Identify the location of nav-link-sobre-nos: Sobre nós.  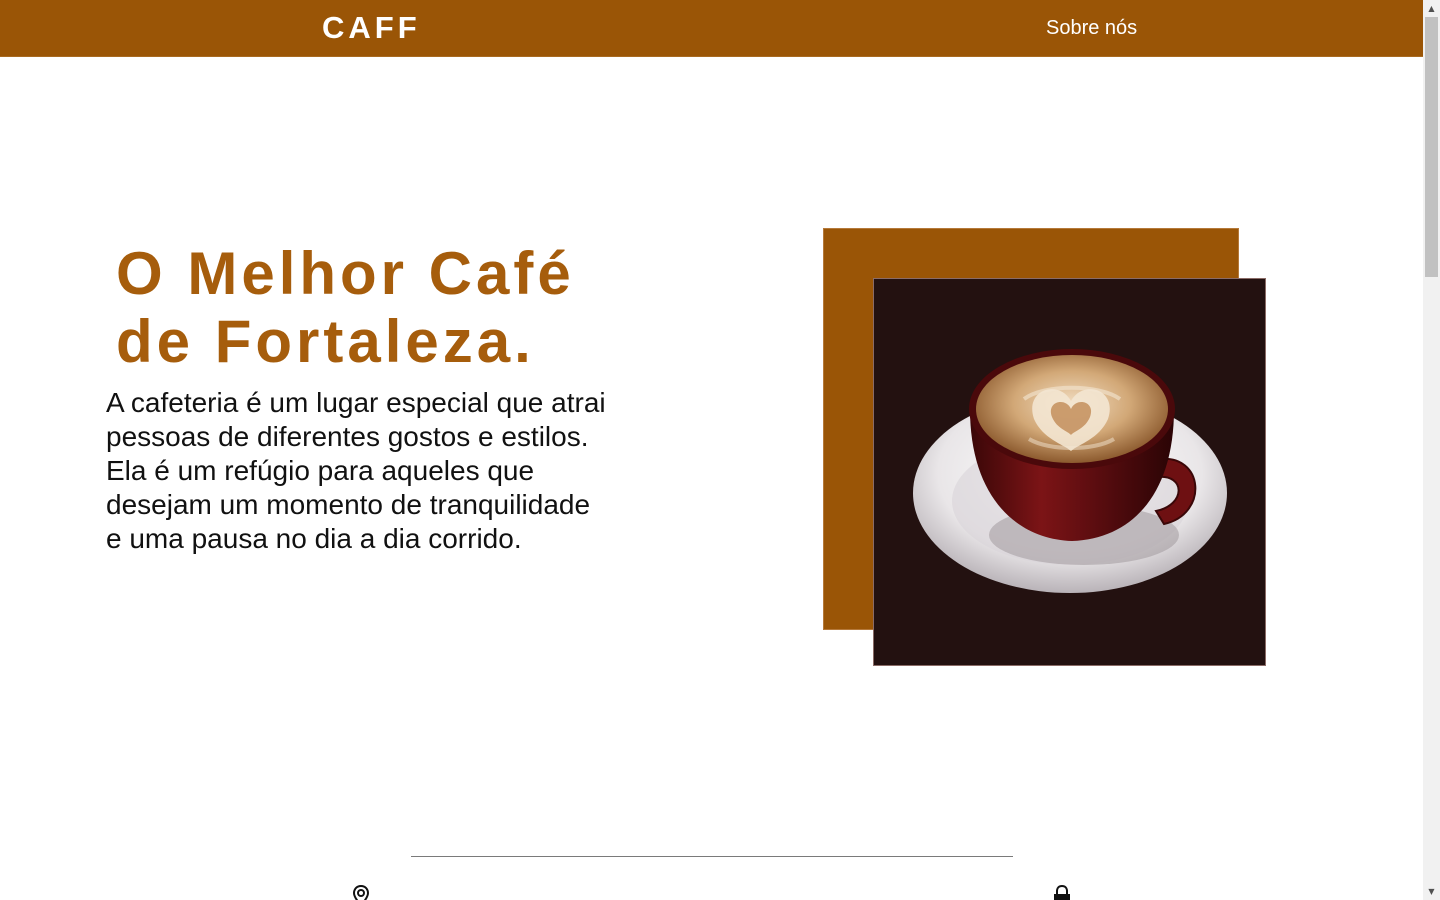
(1091, 28).